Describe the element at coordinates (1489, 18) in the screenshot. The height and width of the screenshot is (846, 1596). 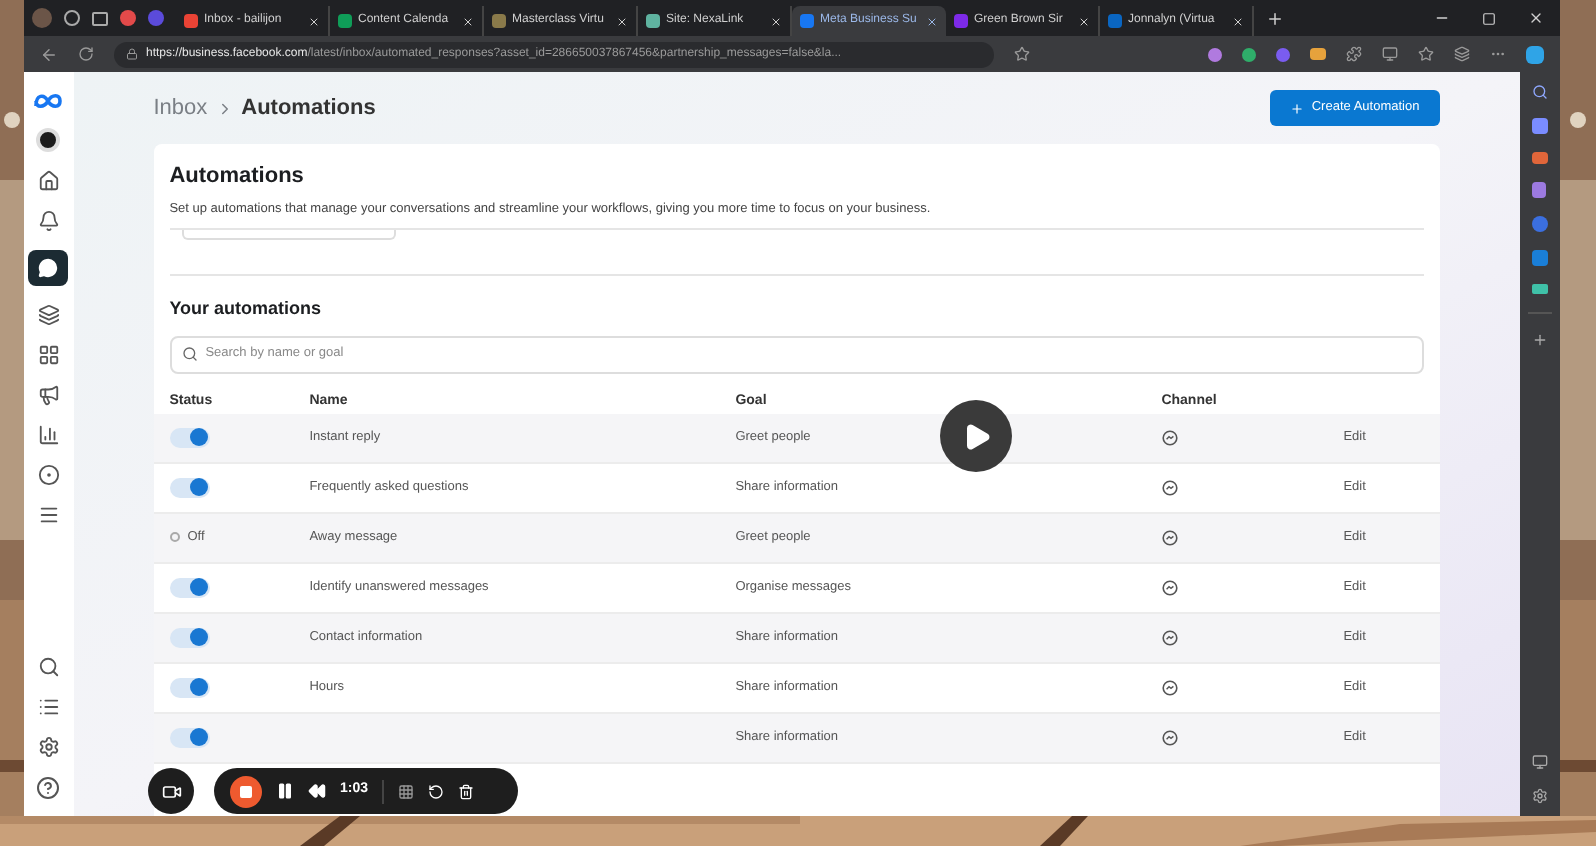
I see `maximize-icon` at that location.